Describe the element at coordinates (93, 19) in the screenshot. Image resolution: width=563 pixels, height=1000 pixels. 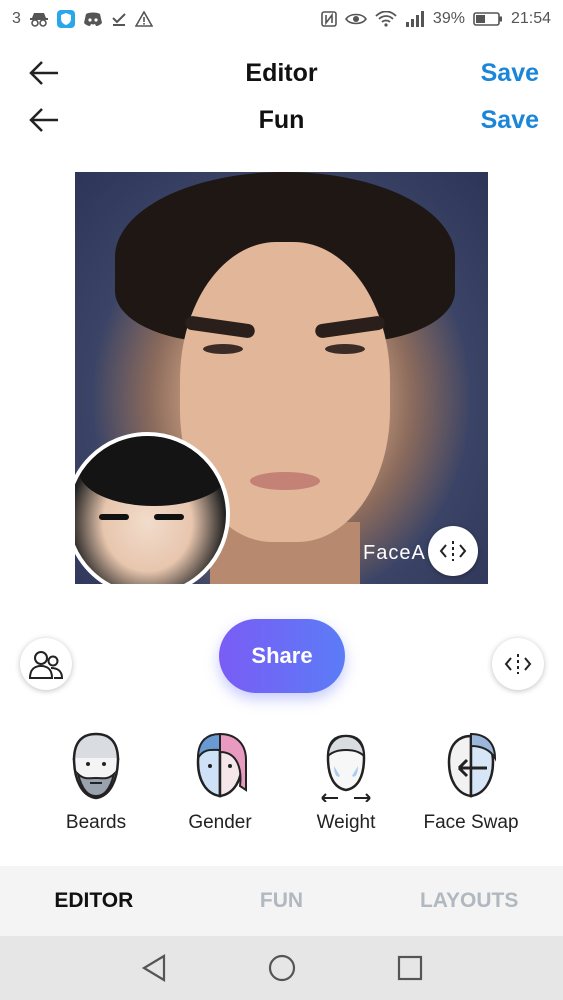
I see `discord-icon` at that location.